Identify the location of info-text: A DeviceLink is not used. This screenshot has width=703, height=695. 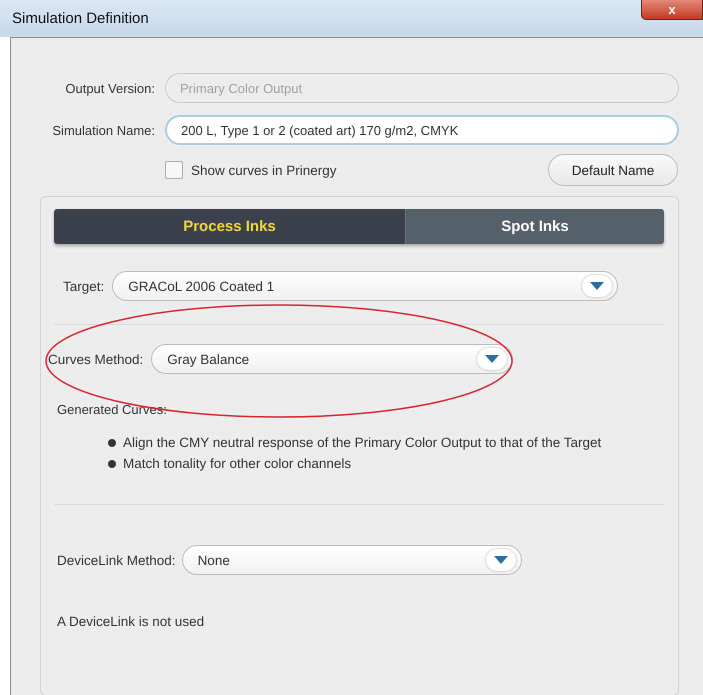
(131, 621).